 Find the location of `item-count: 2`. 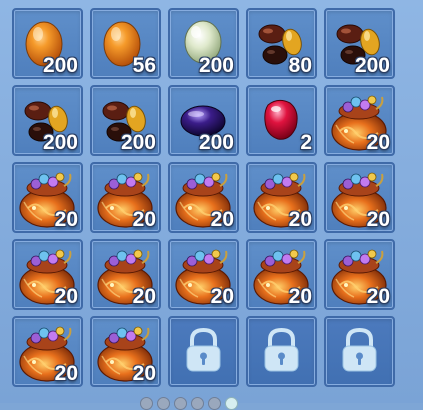

item-count: 2 is located at coordinates (306, 142).